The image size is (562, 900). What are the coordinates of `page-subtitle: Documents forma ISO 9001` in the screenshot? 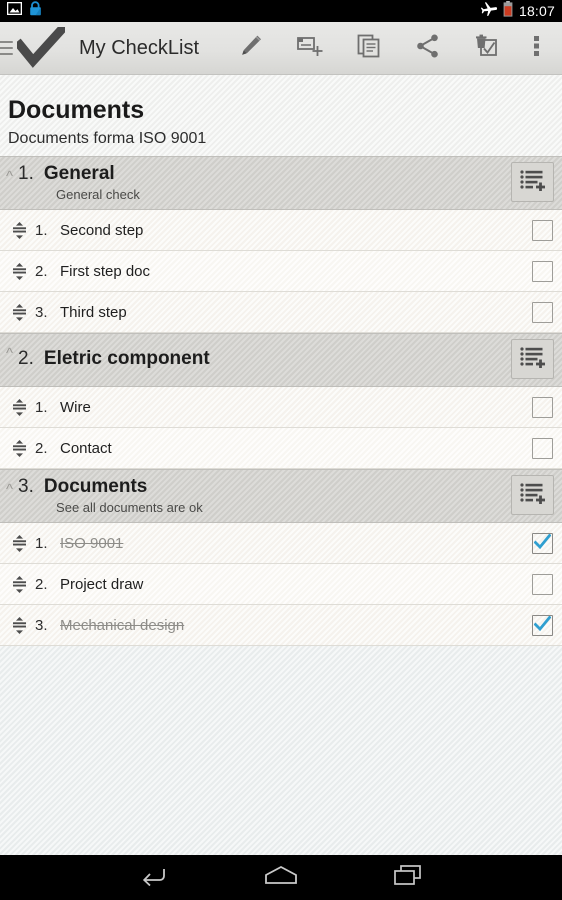 It's located at (107, 139).